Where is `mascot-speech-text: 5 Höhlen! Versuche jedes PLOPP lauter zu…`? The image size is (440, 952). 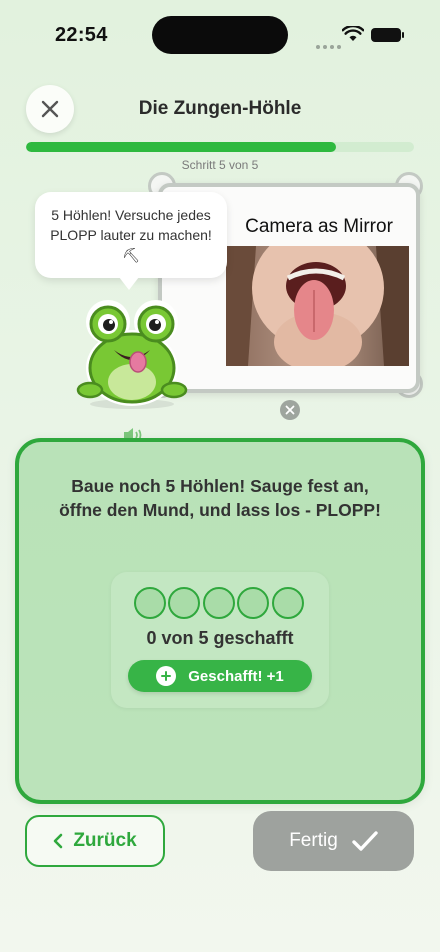 mascot-speech-text: 5 Höhlen! Versuche jedes PLOPP lauter zu… is located at coordinates (131, 224).